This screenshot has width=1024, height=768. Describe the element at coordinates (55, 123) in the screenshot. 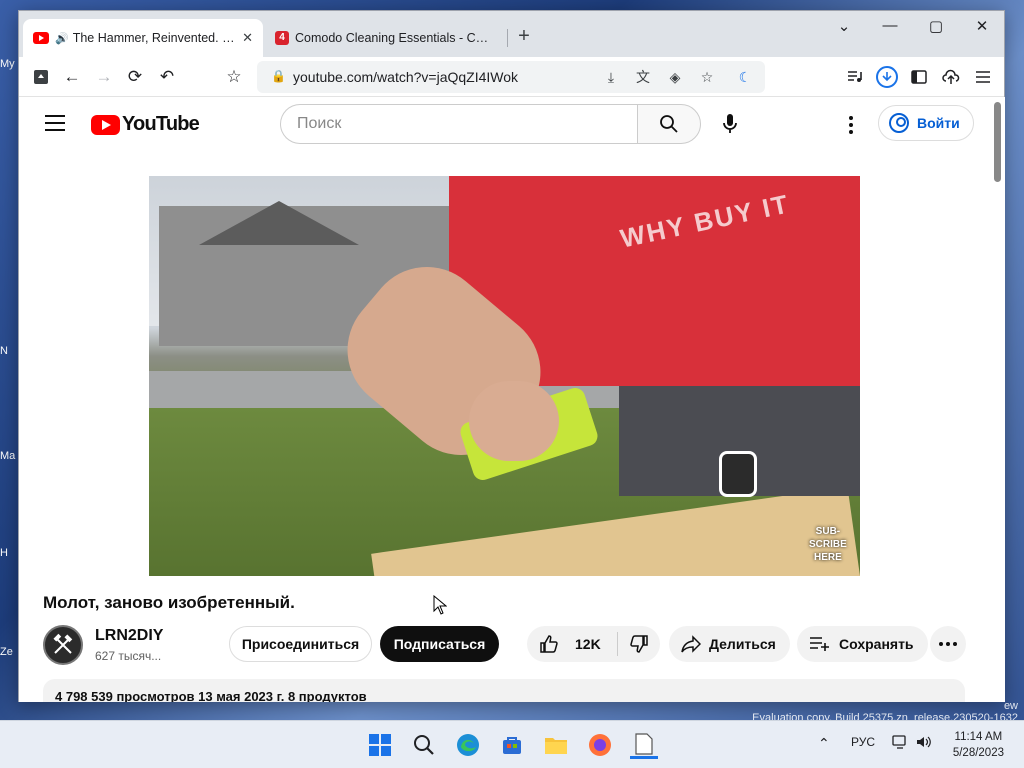

I see `guide-menu-icon` at that location.